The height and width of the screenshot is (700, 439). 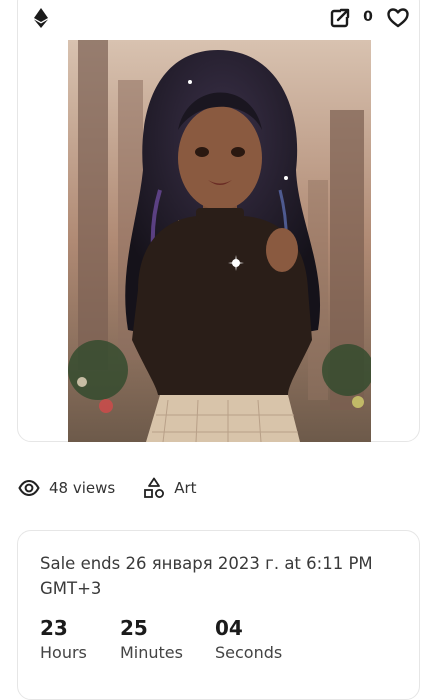 I want to click on countdown-seconds: 04 Seconds, so click(x=248, y=638).